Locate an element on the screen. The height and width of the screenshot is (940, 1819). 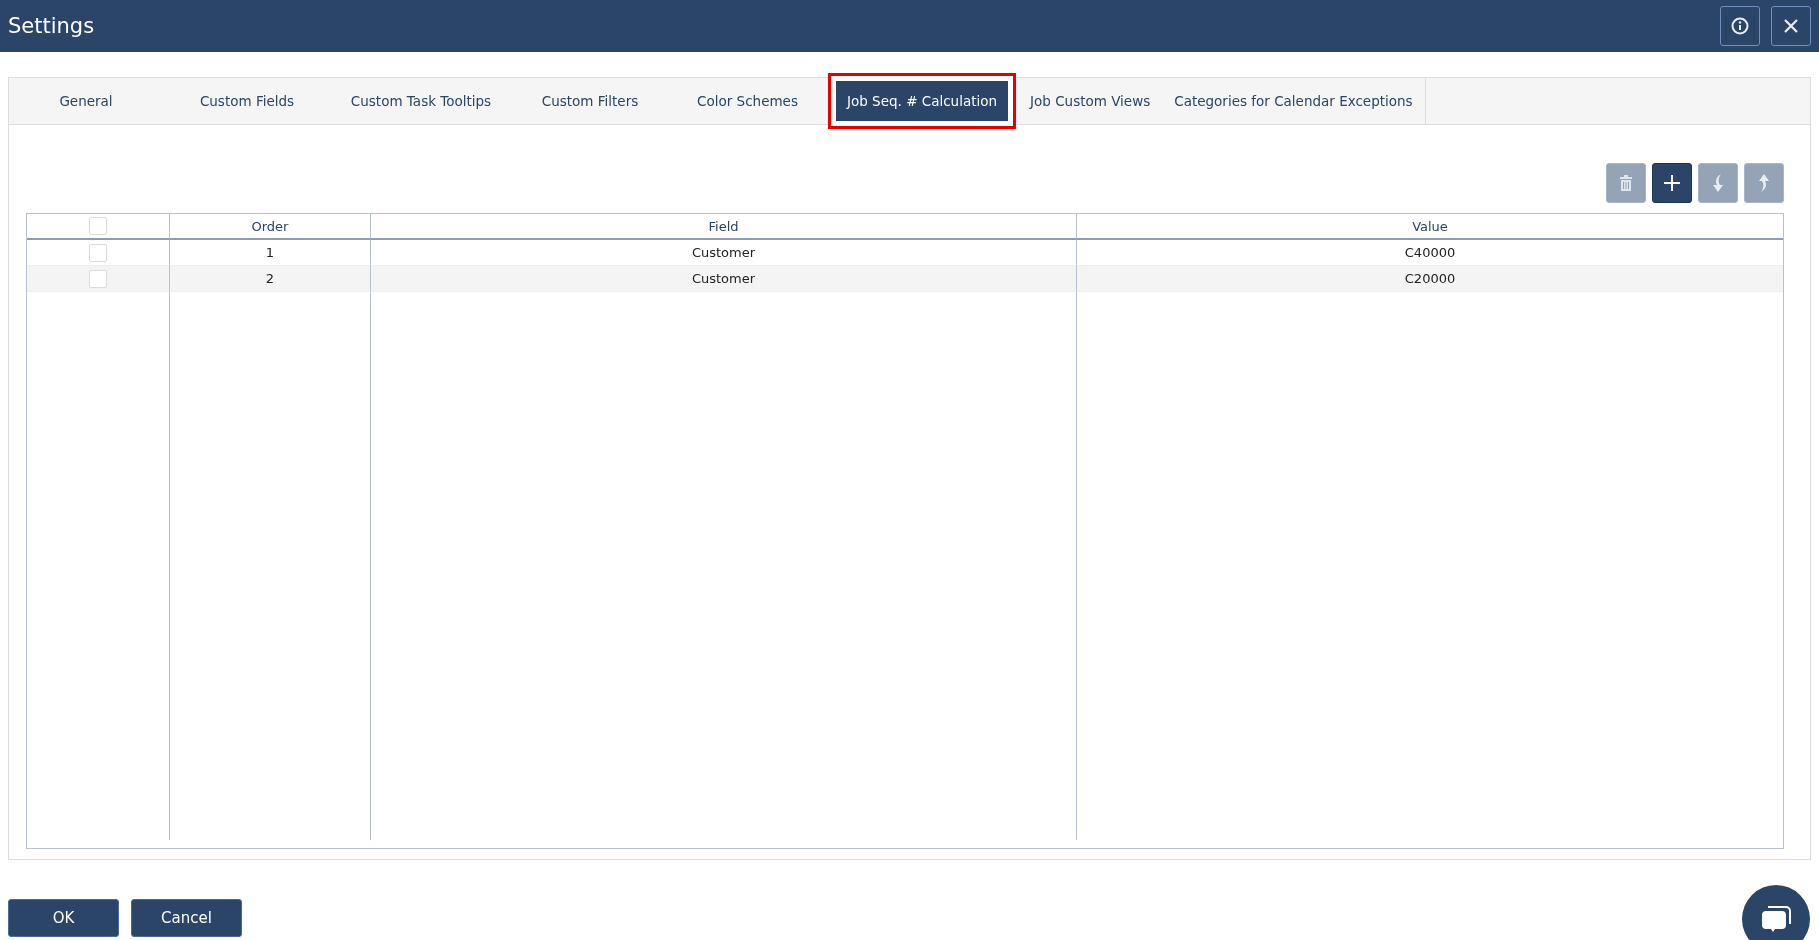
add-button is located at coordinates (1672, 183).